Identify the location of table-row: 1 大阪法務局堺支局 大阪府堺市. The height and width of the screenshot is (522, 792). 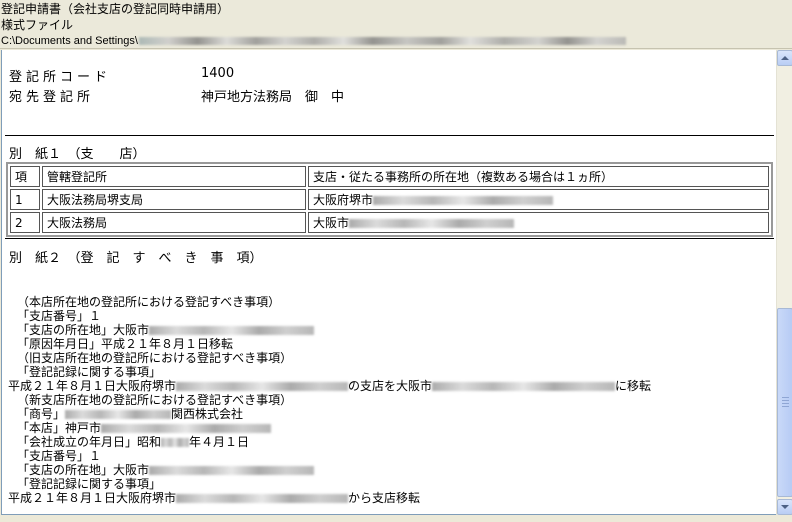
(389, 199).